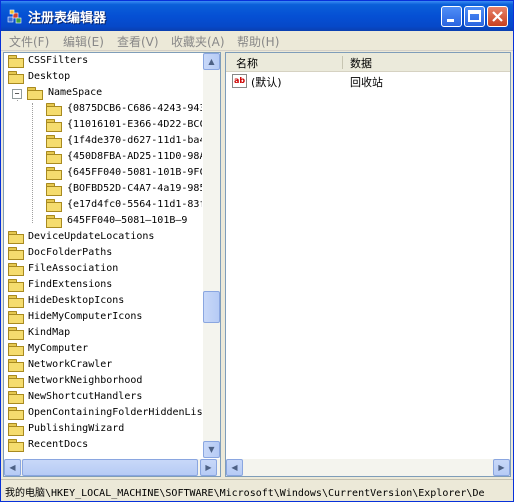 This screenshot has height=502, width=514. I want to click on tree-item: KindMap, so click(104, 333).